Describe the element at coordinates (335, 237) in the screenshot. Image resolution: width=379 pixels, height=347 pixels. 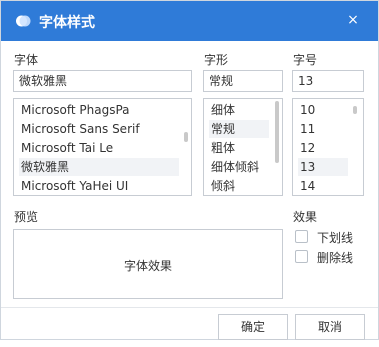
I see `underline-label: 下划线` at that location.